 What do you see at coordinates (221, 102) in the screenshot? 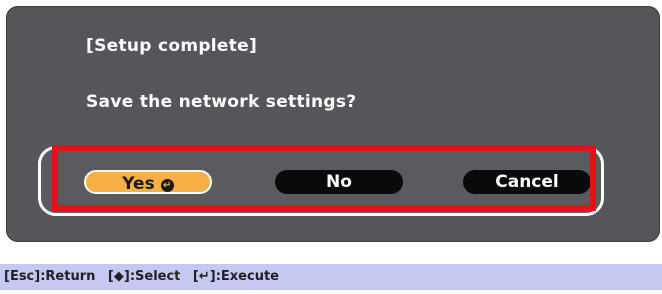
I see `dialog-message: Save the network settings?` at bounding box center [221, 102].